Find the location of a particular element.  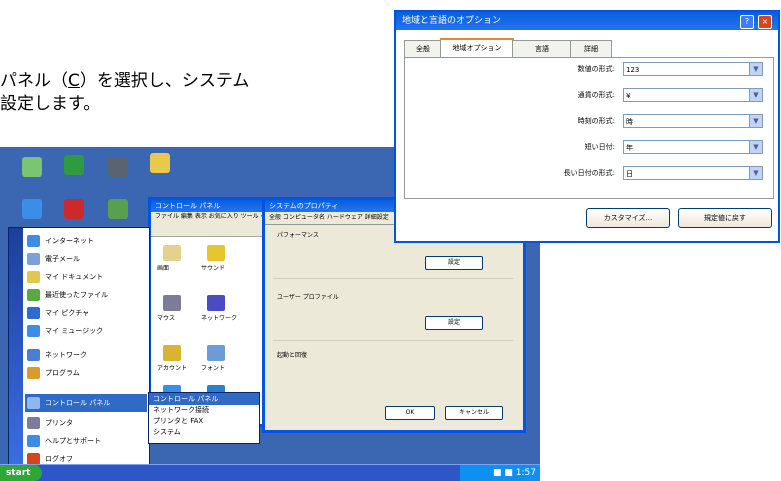

control-panel-title: コントロール パネル is located at coordinates (188, 206).